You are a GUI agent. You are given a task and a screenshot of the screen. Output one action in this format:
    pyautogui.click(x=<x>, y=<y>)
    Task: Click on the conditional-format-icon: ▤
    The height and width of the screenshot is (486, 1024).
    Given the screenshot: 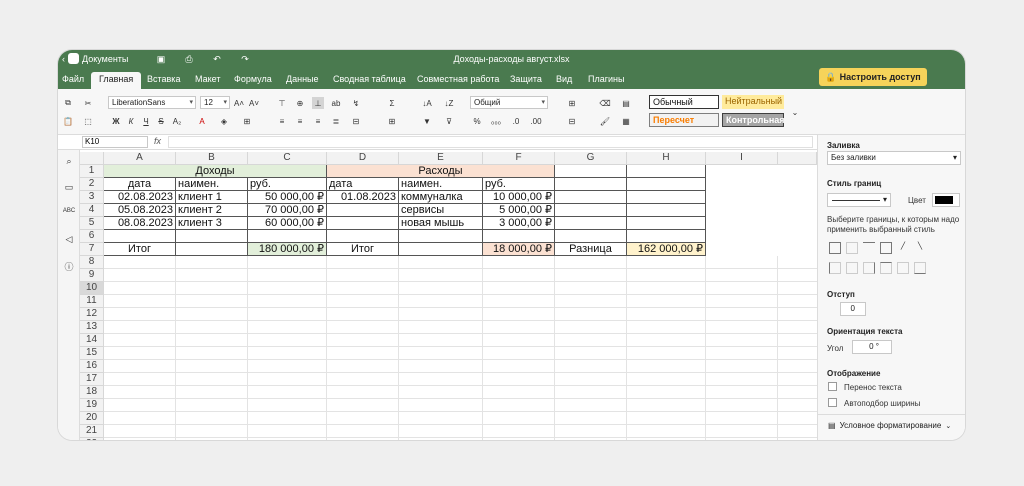 What is the action you would take?
    pyautogui.click(x=626, y=103)
    